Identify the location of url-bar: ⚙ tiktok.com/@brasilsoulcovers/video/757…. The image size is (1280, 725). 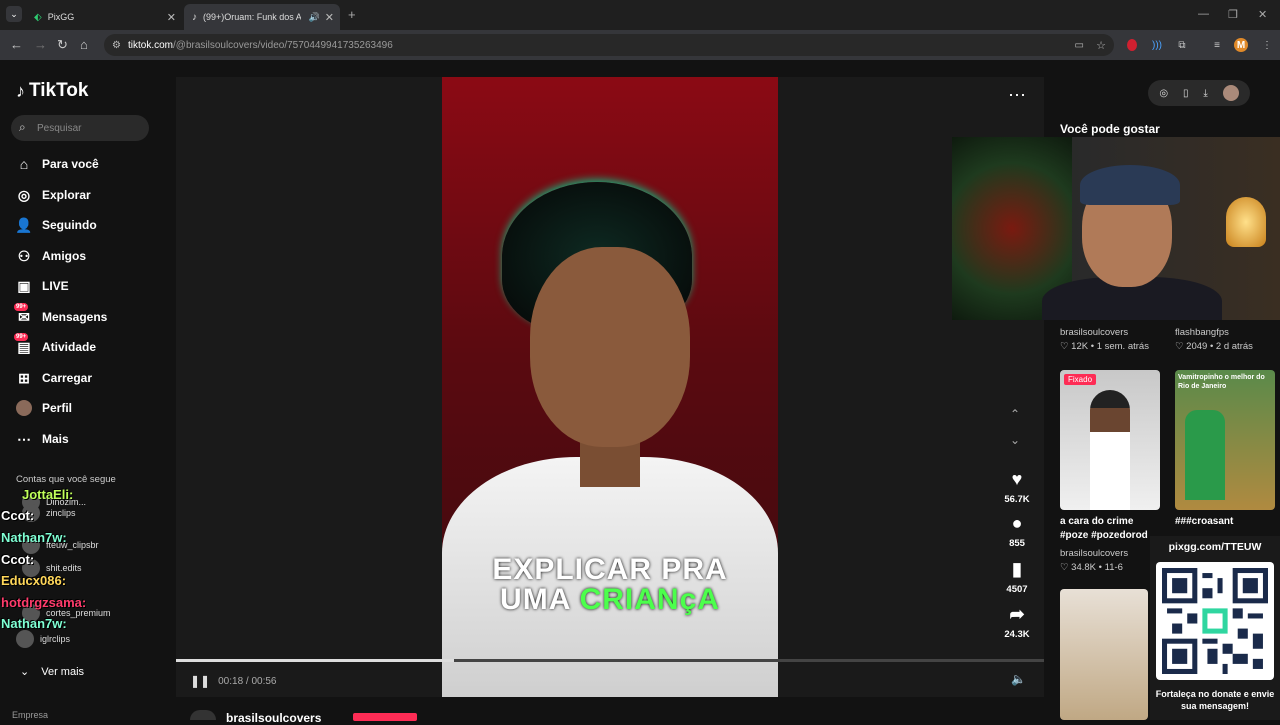
(609, 45).